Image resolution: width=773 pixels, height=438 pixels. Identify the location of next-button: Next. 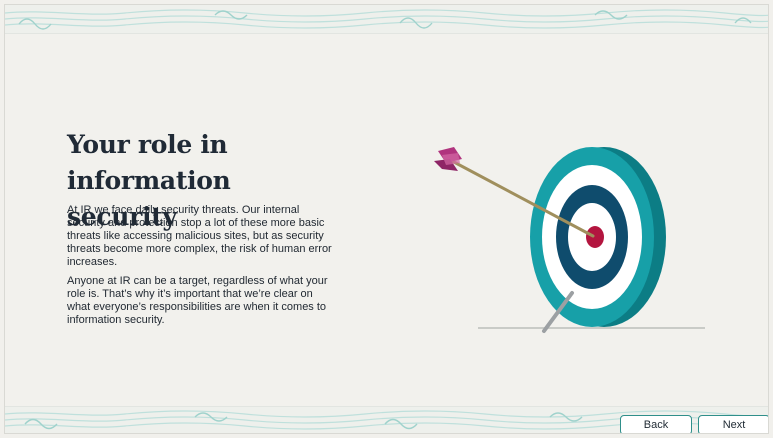
(733, 424).